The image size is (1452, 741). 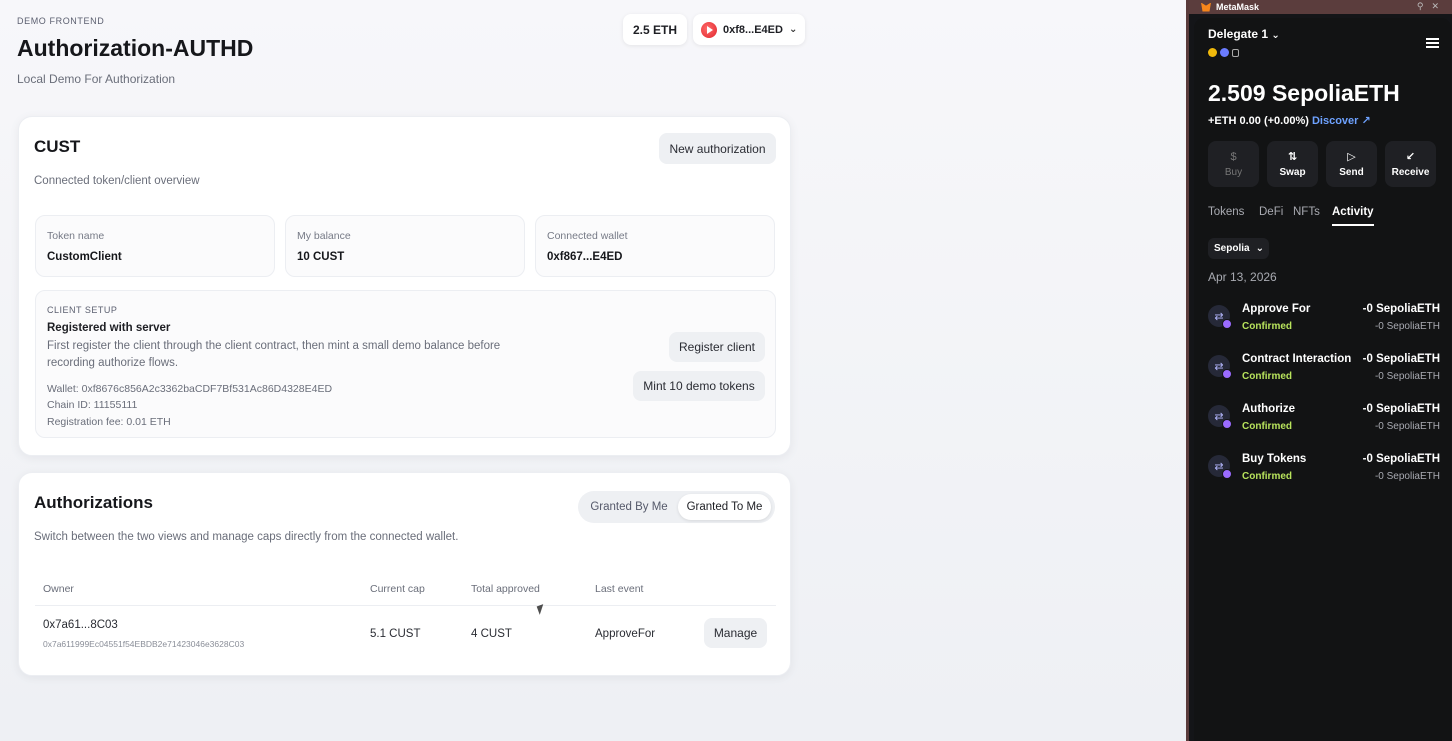 What do you see at coordinates (1439, 6) in the screenshot?
I see `close-icon: ✕` at bounding box center [1439, 6].